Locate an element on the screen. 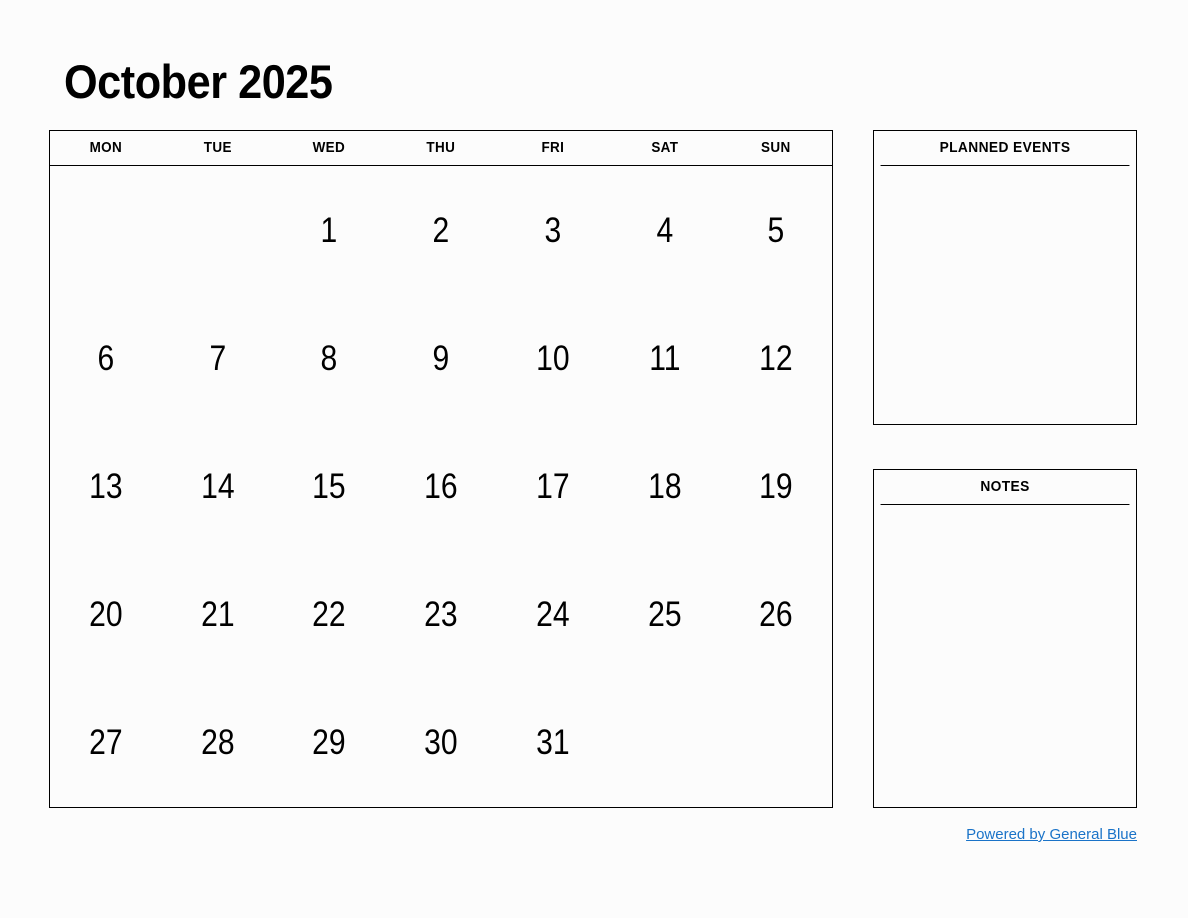  day-cell: 24 is located at coordinates (553, 615).